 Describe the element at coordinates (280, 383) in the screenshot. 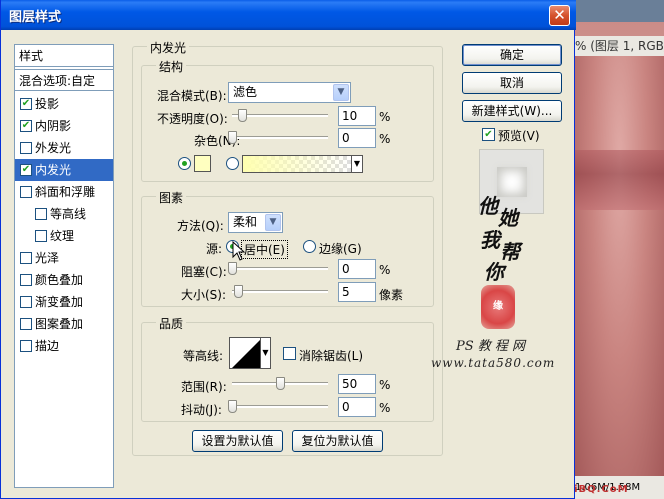

I see `range-slider-thumb` at that location.